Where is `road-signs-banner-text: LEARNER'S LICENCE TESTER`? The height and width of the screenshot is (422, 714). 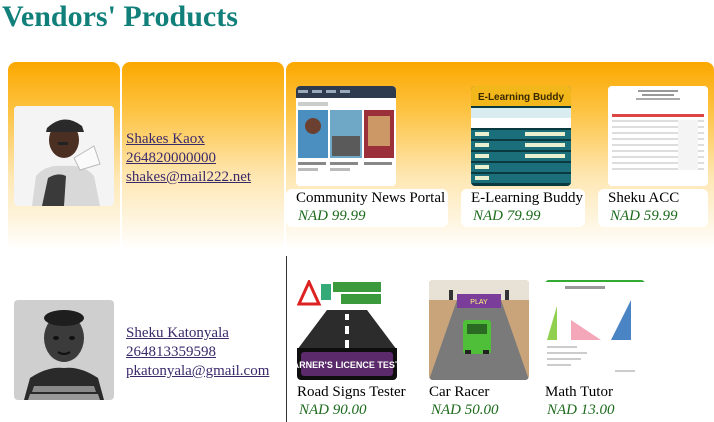 road-signs-banner-text: LEARNER'S LICENCE TESTER is located at coordinates (347, 365).